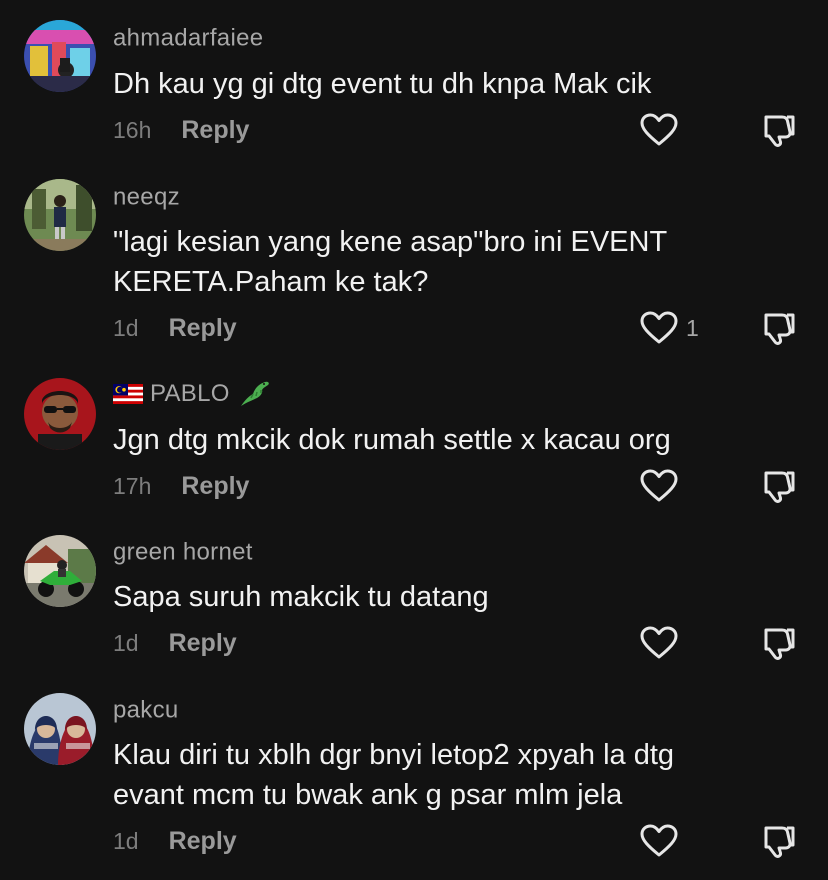 This screenshot has width=828, height=880. I want to click on comment-username: neeqz, so click(146, 197).